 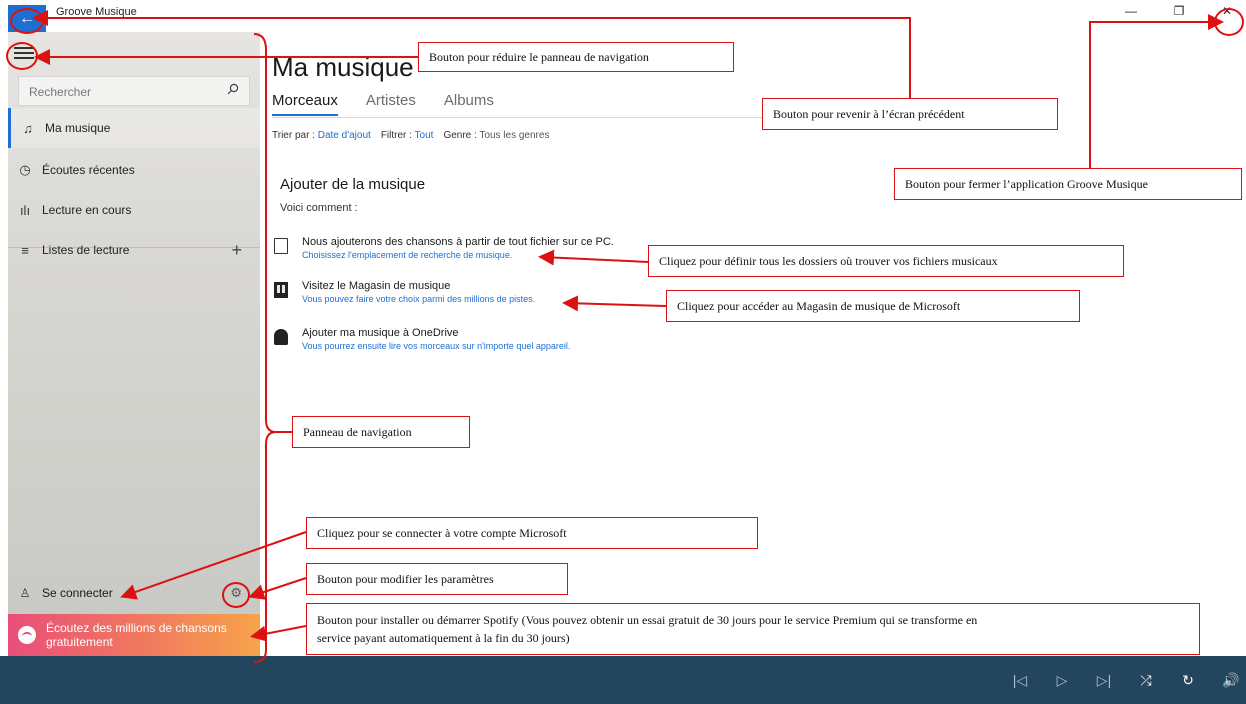 I want to click on annotation-back: Bouton pour revenir à l’écran précédent, so click(x=910, y=114).